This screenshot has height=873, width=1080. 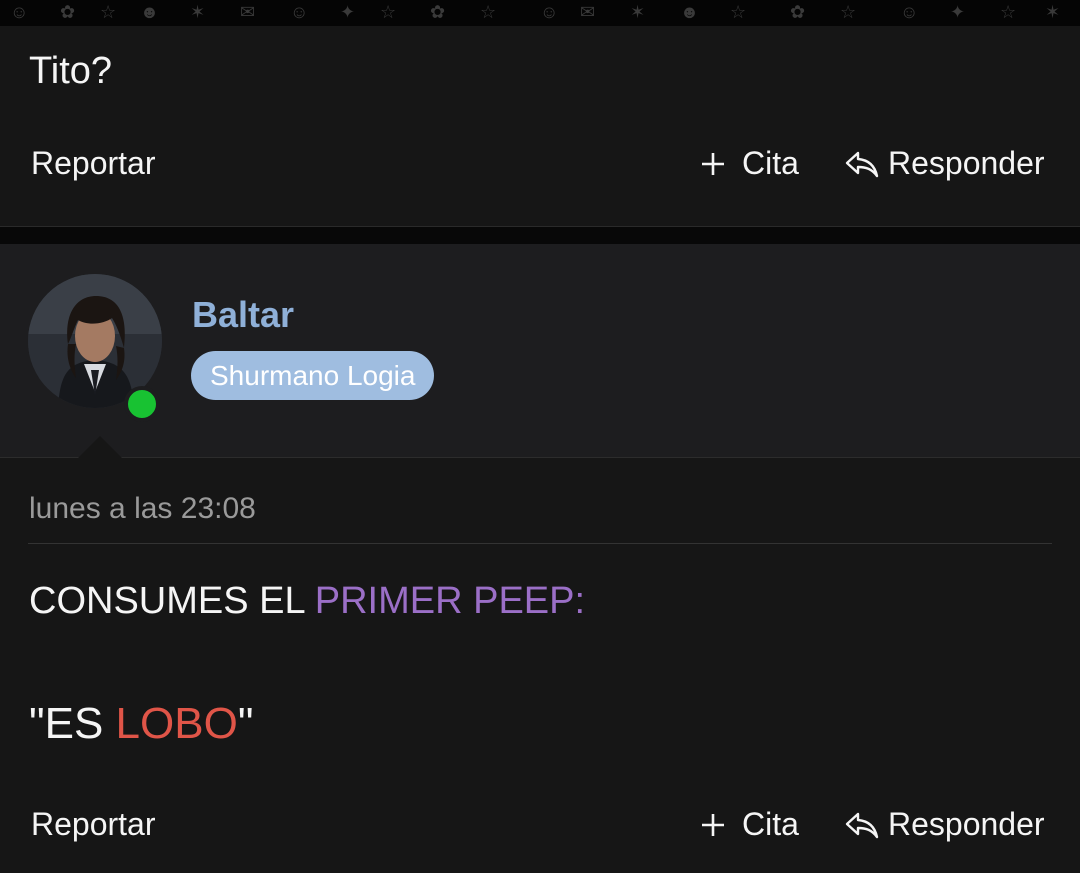 What do you see at coordinates (243, 315) in the screenshot?
I see `author-name: Baltar` at bounding box center [243, 315].